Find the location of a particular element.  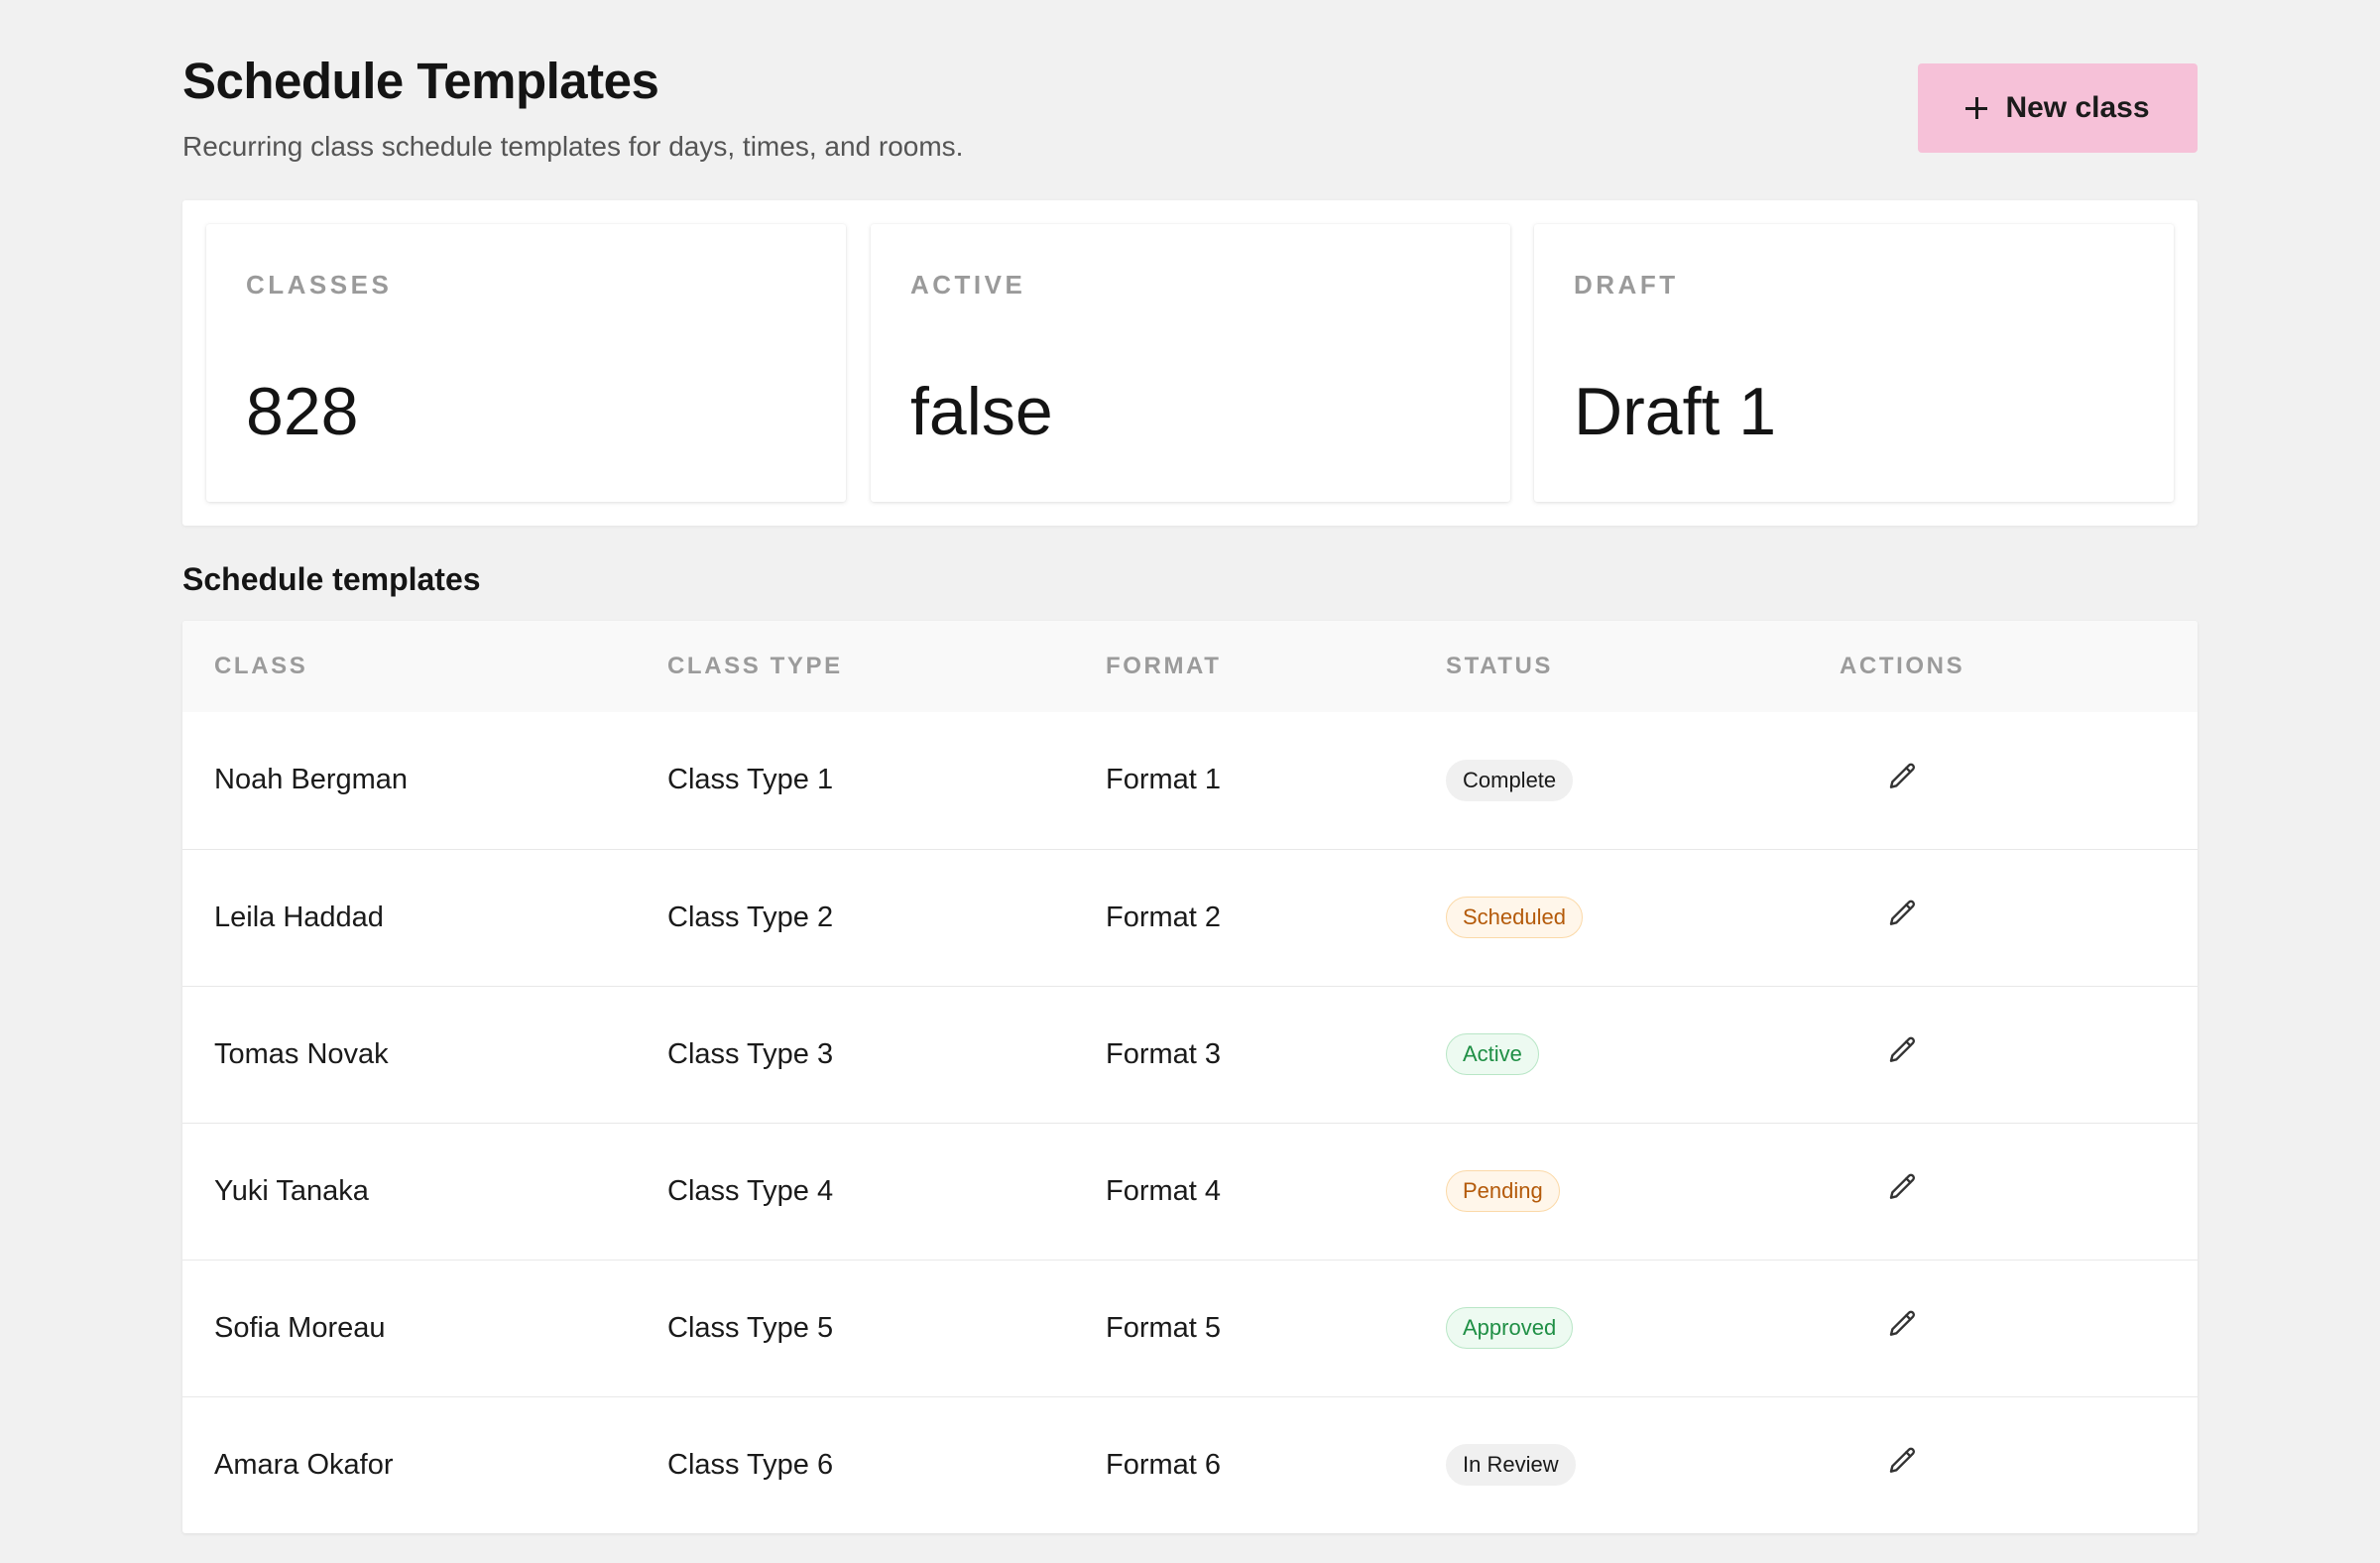

cell-class: Noah Bergman is located at coordinates (311, 780).